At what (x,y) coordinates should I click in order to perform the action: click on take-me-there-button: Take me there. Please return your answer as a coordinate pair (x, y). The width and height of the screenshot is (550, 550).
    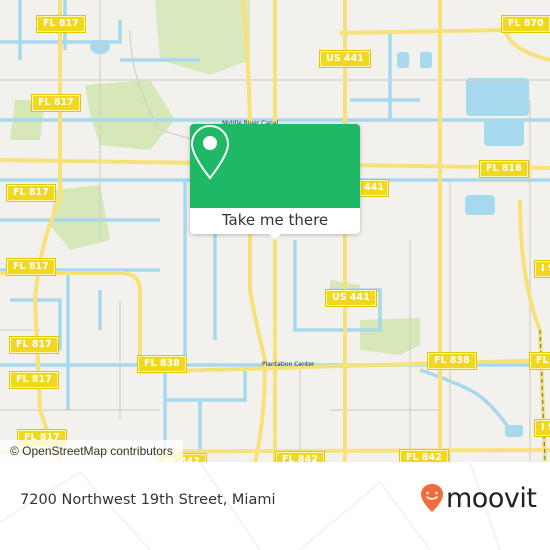
    Looking at the image, I should click on (275, 221).